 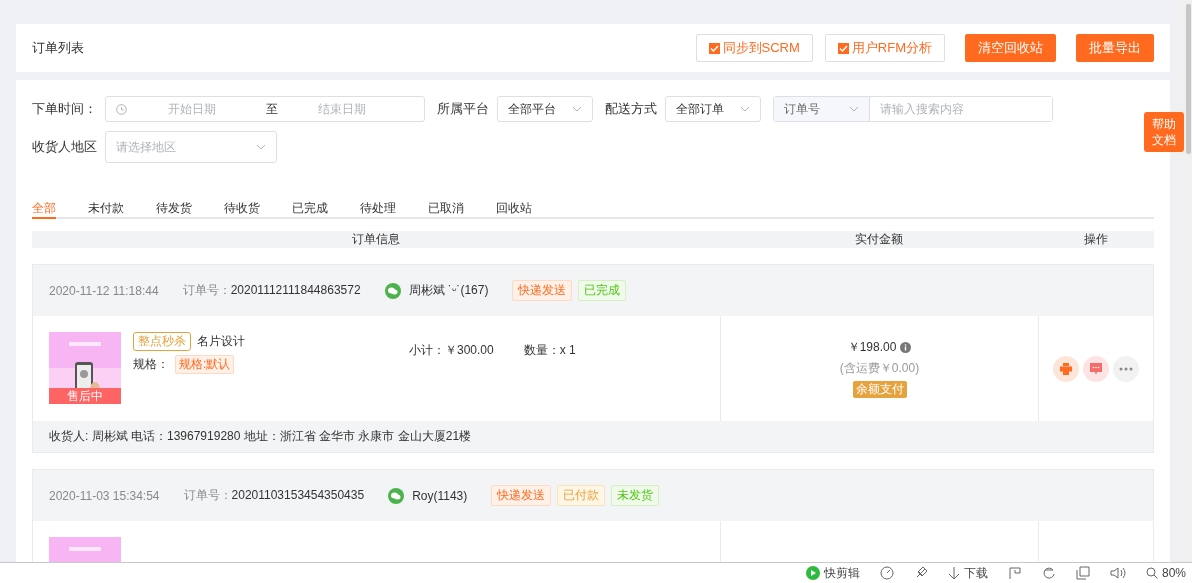 I want to click on app-label: 快剪辑, so click(x=841, y=573).